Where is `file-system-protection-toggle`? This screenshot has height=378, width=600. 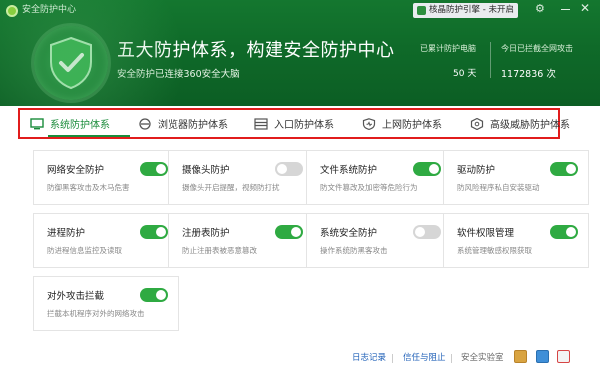
file-system-protection-toggle is located at coordinates (427, 169).